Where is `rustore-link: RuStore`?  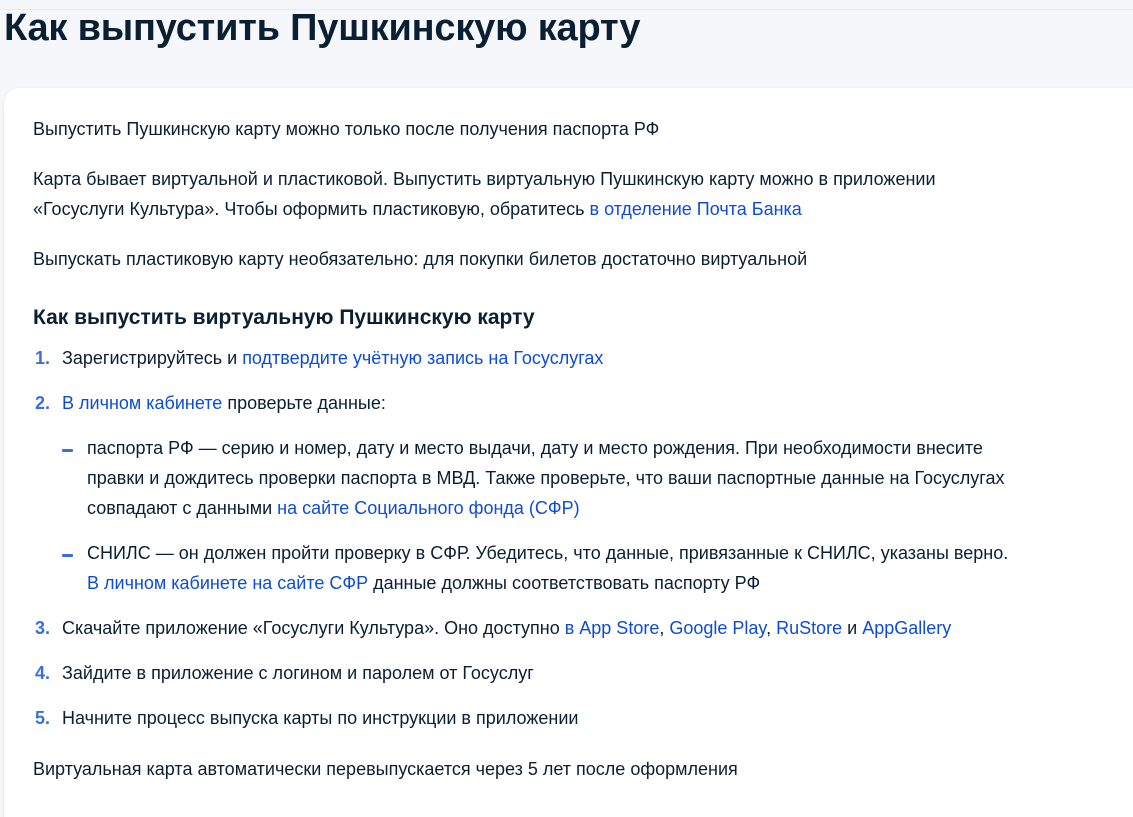 rustore-link: RuStore is located at coordinates (809, 628).